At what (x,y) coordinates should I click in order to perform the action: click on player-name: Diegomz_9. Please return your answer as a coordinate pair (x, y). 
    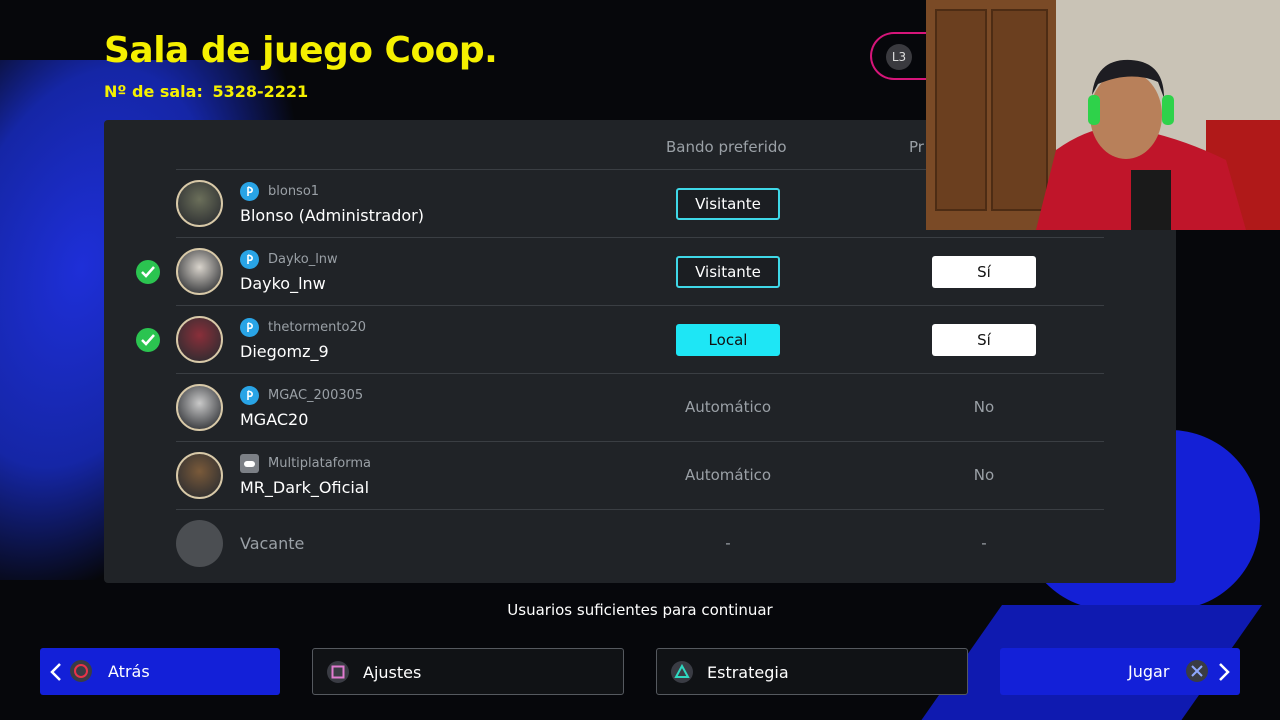
    Looking at the image, I should click on (284, 351).